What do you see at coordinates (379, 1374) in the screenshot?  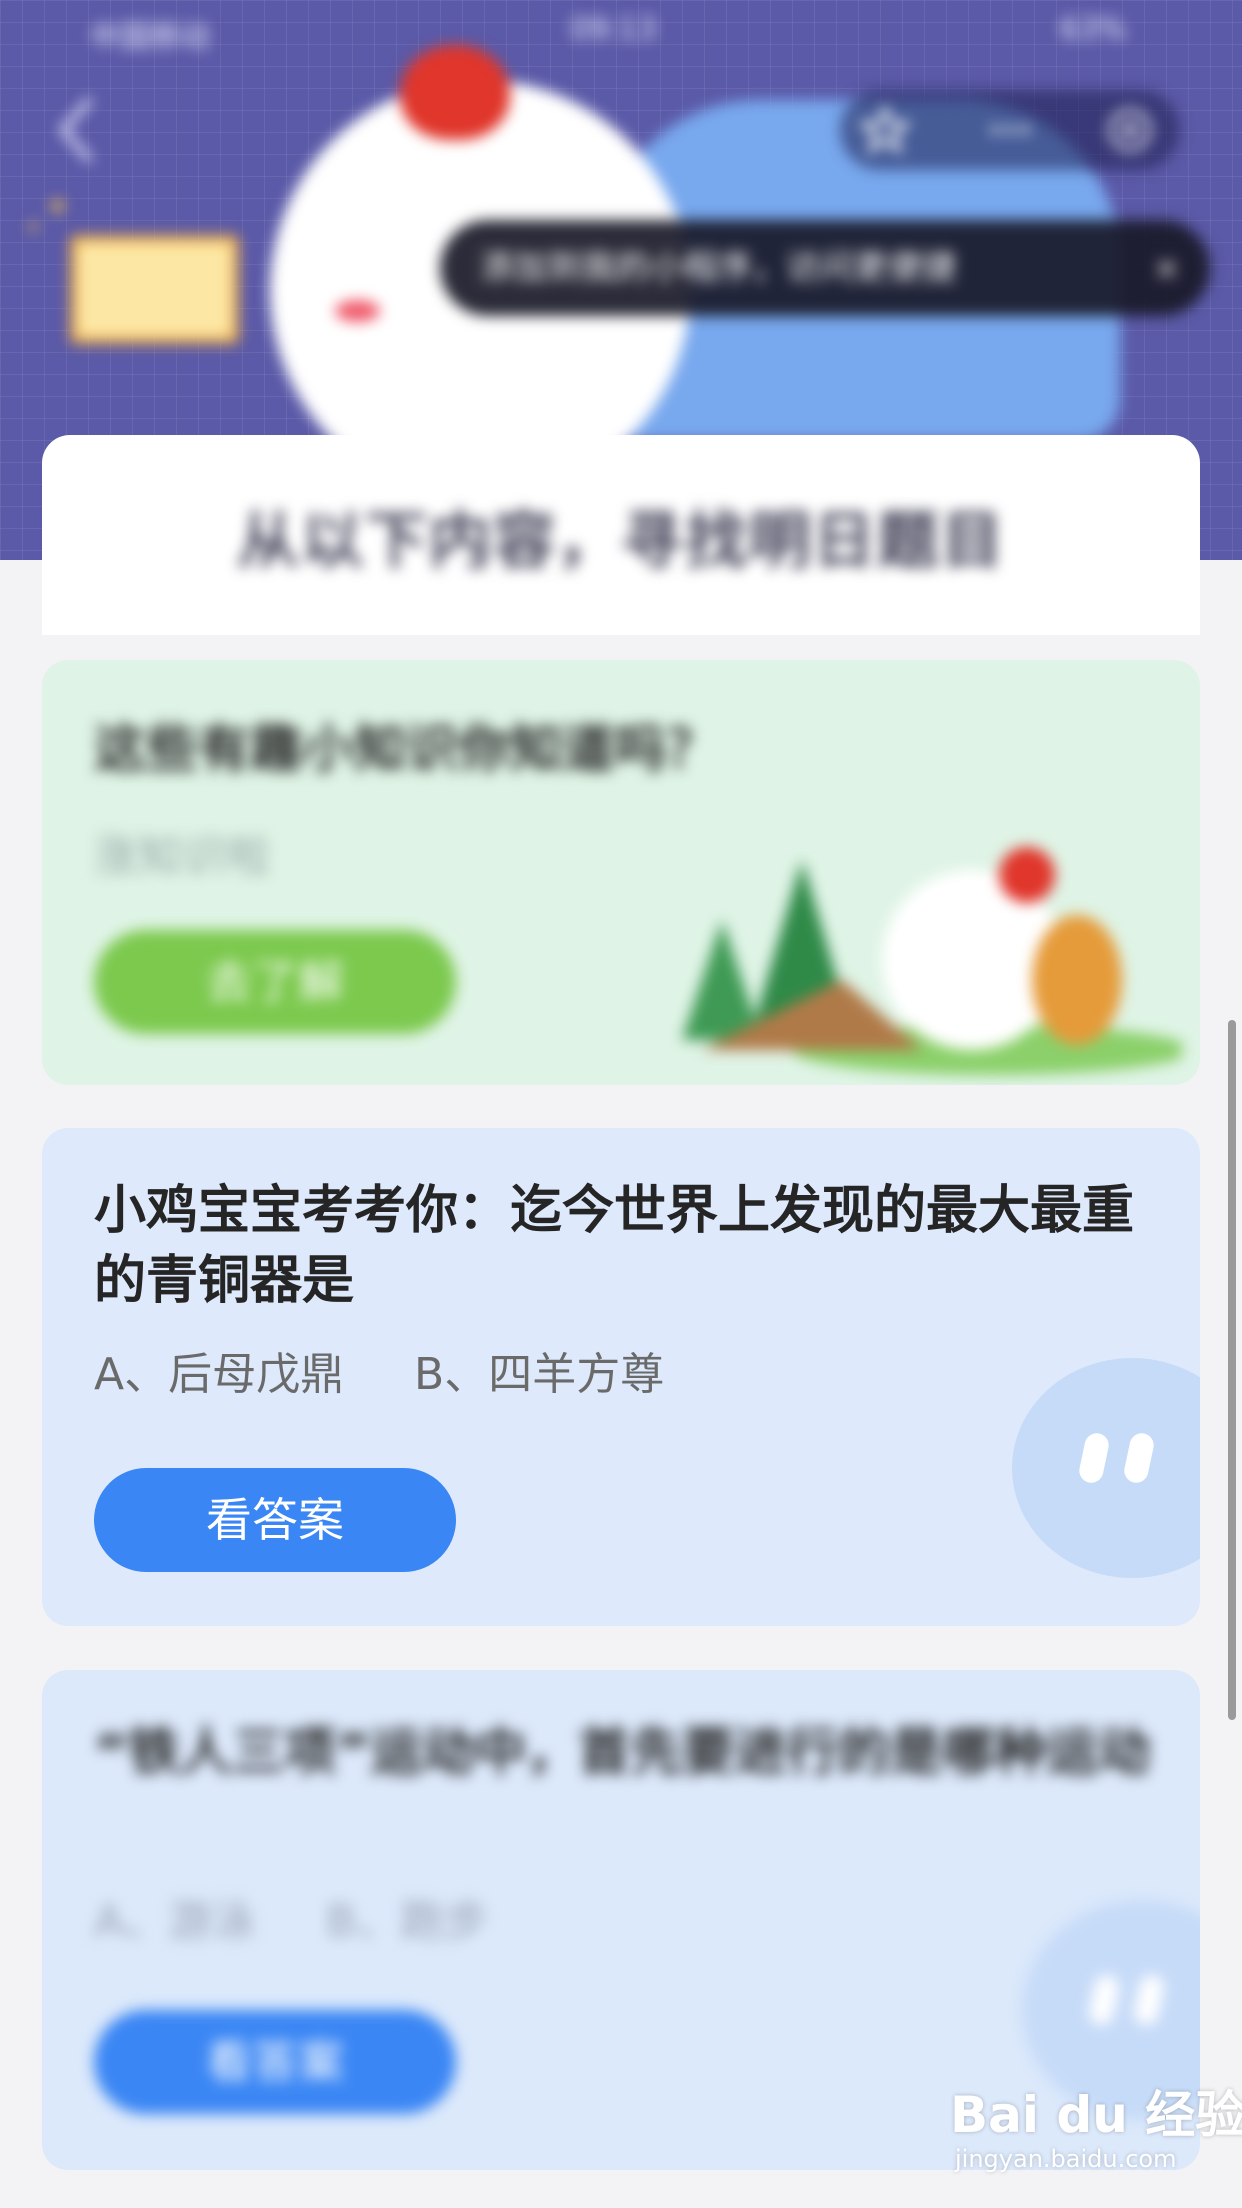 I see `answer-options: A、后母戊鼎 B、四羊方尊` at bounding box center [379, 1374].